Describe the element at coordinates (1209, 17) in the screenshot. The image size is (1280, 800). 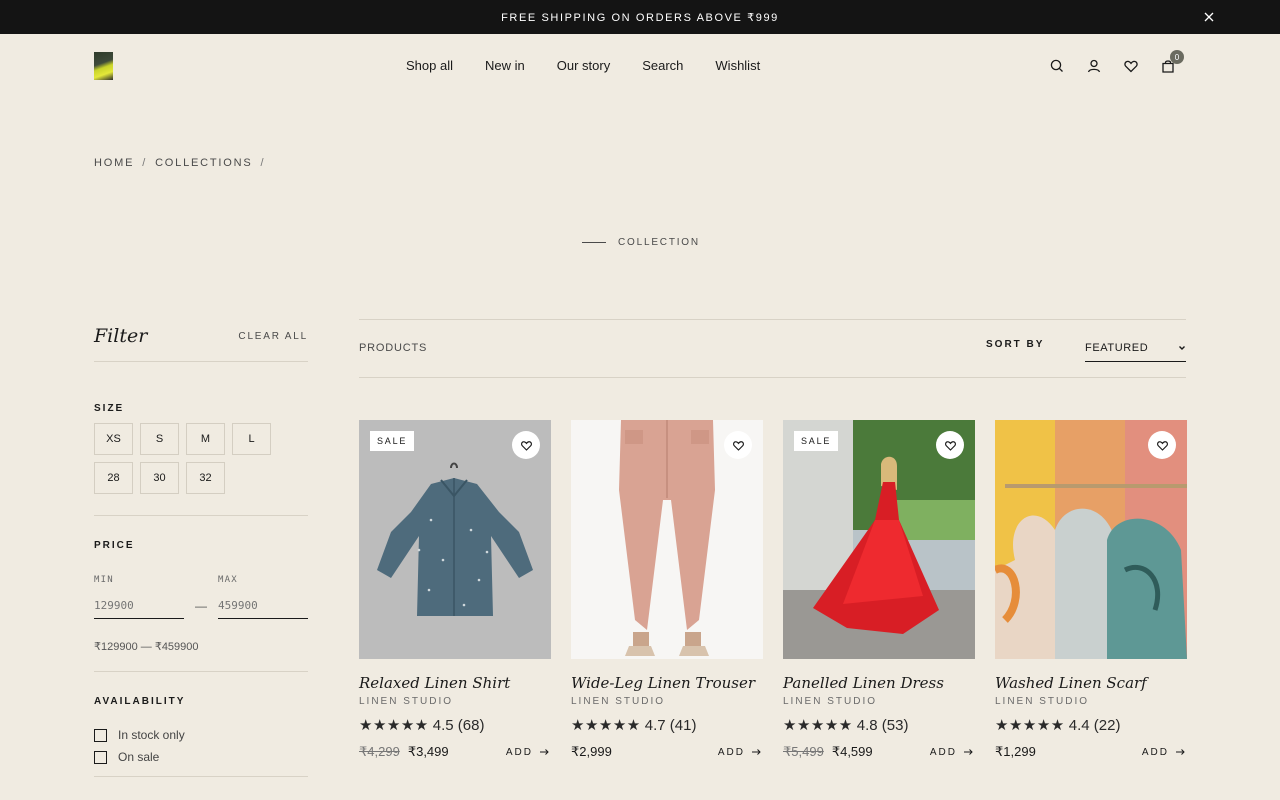
I see `close-icon` at that location.